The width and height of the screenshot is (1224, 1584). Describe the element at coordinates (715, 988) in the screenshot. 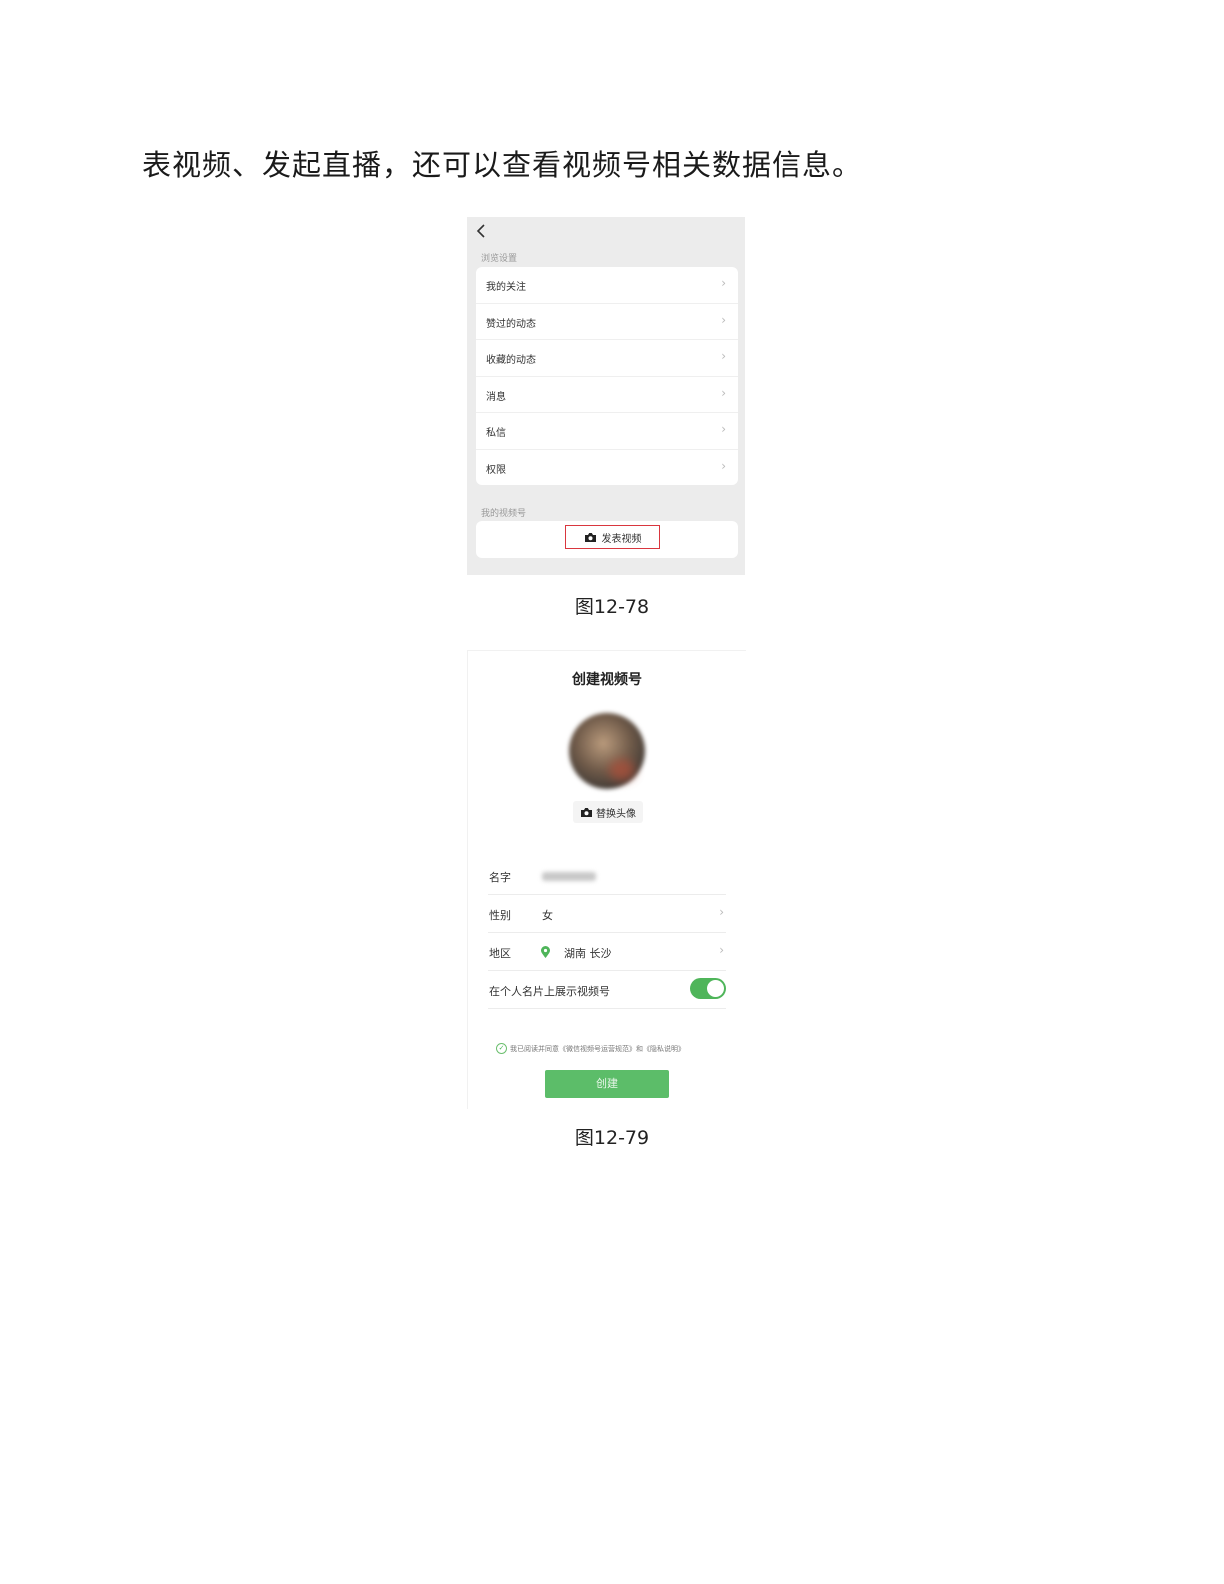

I see `toggle-knob` at that location.